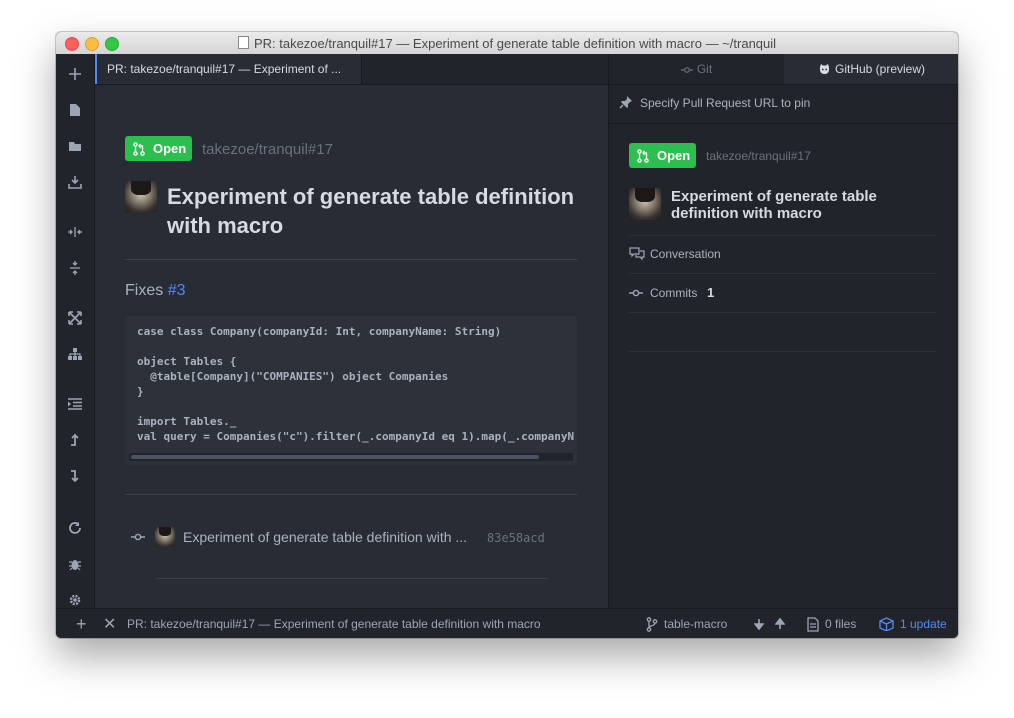 This screenshot has width=1014, height=718. What do you see at coordinates (516, 538) in the screenshot?
I see `commit-sha: 83e58acd` at bounding box center [516, 538].